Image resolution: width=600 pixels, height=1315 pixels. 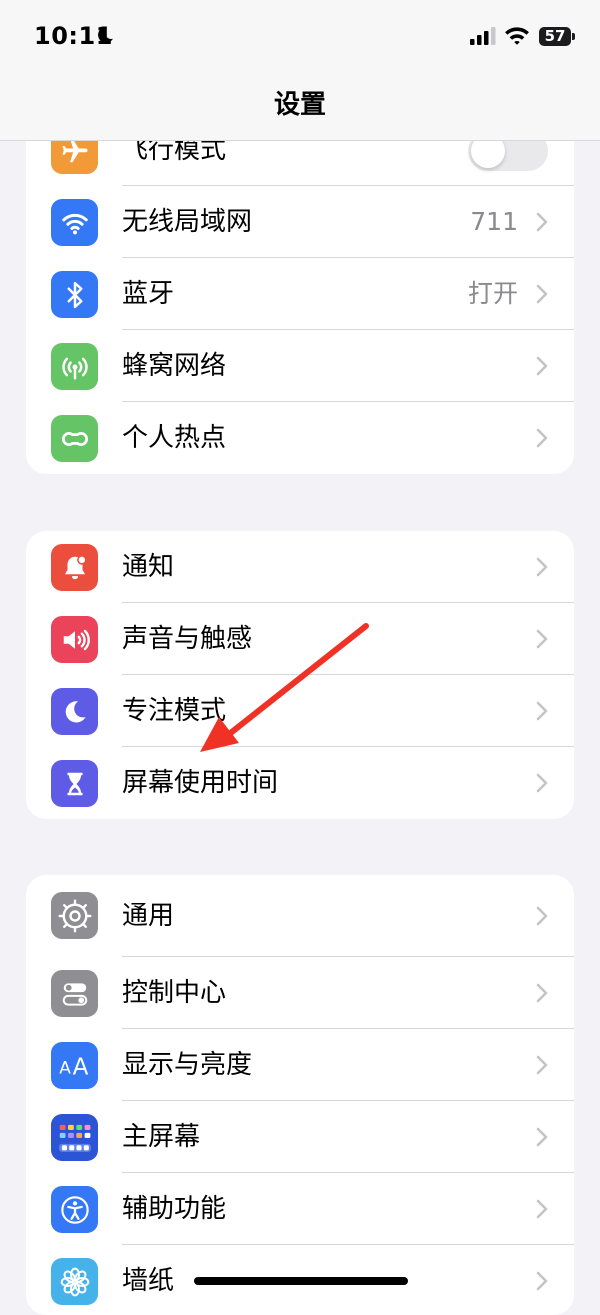 I want to click on text-size-icon: AA, so click(x=74, y=1065).